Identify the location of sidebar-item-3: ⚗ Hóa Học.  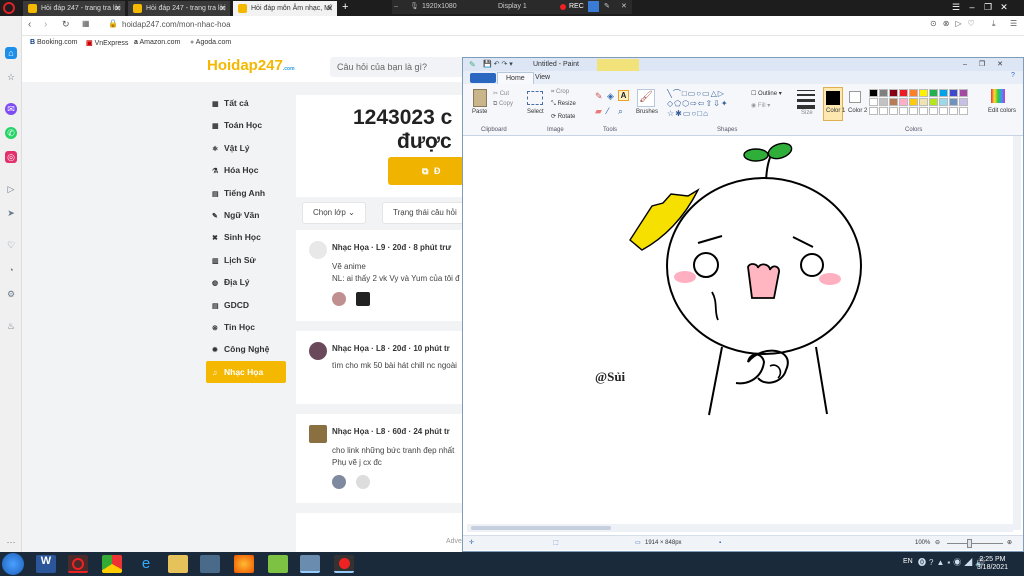
(246, 170).